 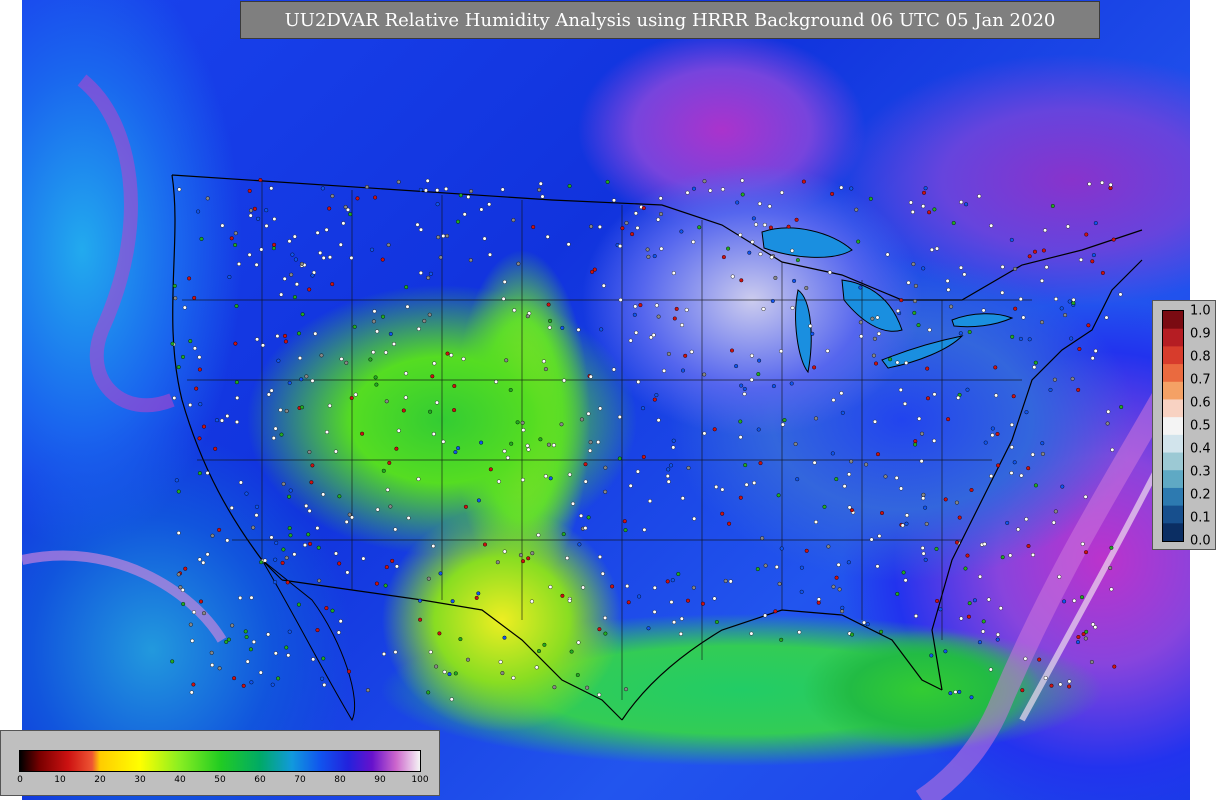 What do you see at coordinates (380, 780) in the screenshot?
I see `humidity-tick-label: 90` at bounding box center [380, 780].